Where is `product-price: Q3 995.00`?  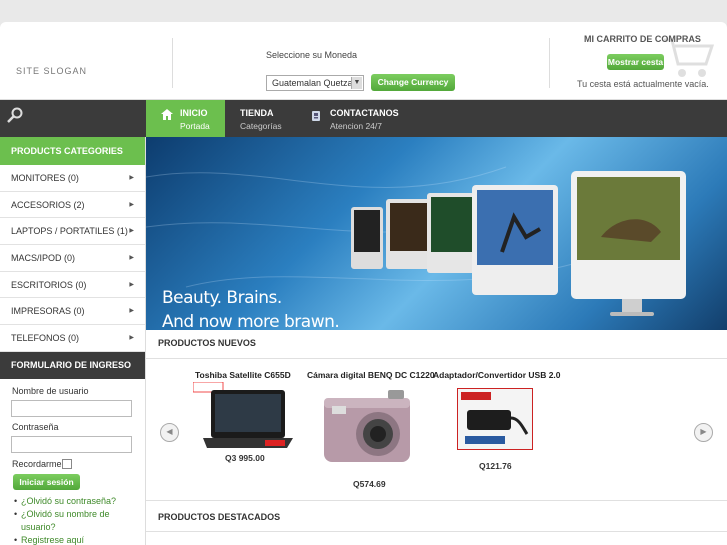 product-price: Q3 995.00 is located at coordinates (245, 458).